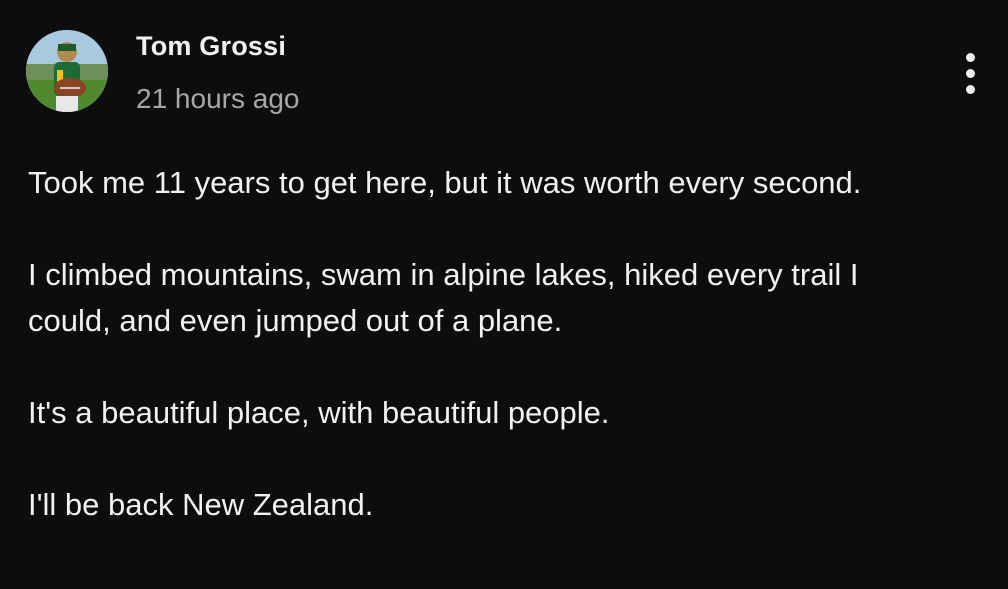 This screenshot has height=589, width=1008. What do you see at coordinates (211, 46) in the screenshot?
I see `author-name: Tom Grossi` at bounding box center [211, 46].